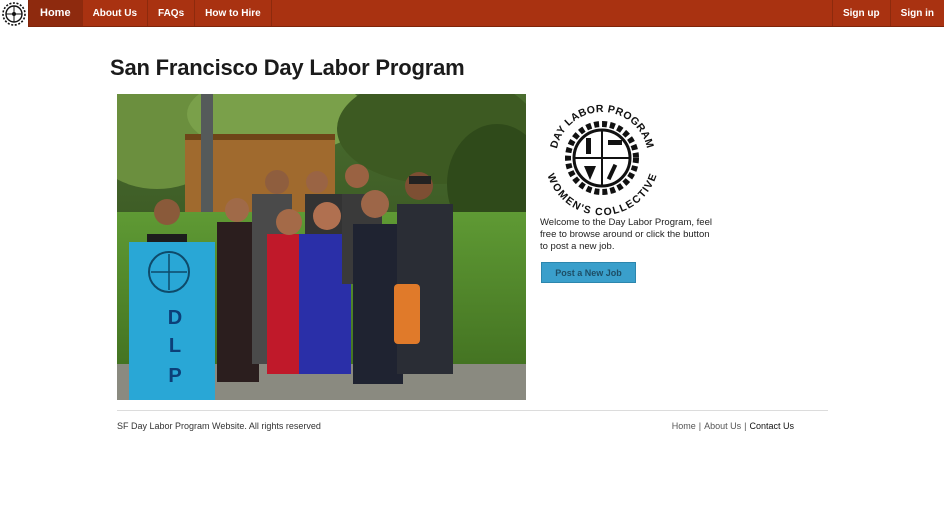 The width and height of the screenshot is (944, 510). What do you see at coordinates (175, 346) in the screenshot?
I see `banner-letter-l: L` at bounding box center [175, 346].